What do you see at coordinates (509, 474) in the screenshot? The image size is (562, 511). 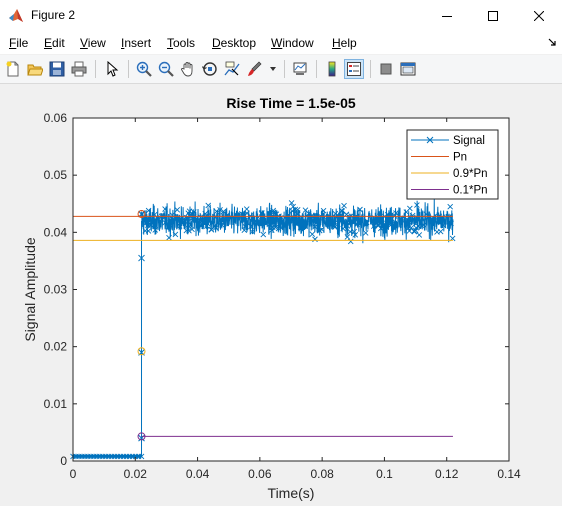 I see `x-tick-label: 0.14` at bounding box center [509, 474].